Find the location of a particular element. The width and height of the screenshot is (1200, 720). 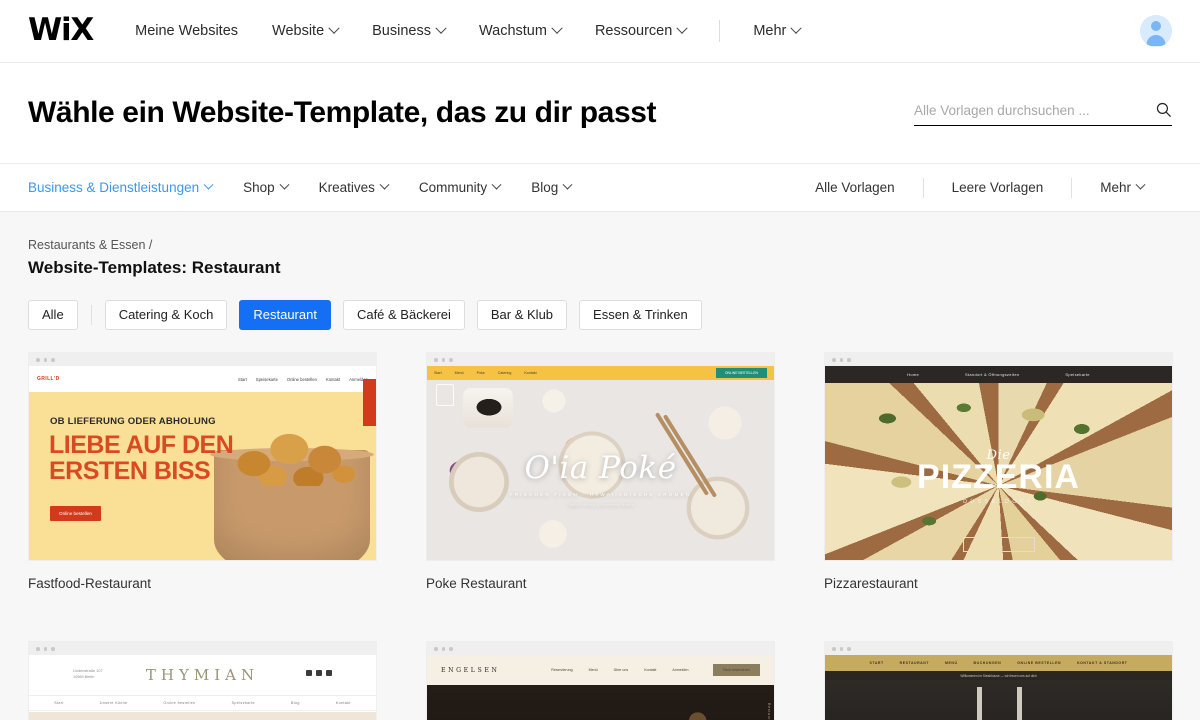

preview-nav-link: Blog is located at coordinates (295, 703).